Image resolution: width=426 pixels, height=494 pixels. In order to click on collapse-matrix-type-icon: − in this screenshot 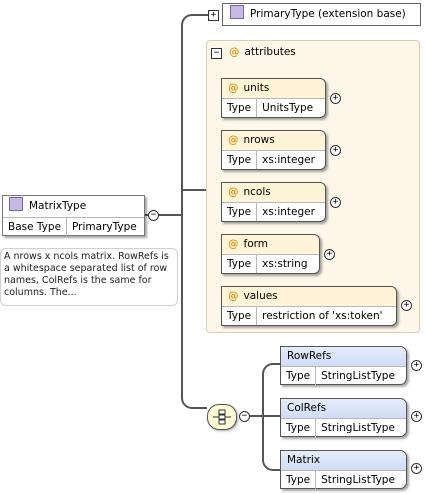, I will do `click(153, 215)`.